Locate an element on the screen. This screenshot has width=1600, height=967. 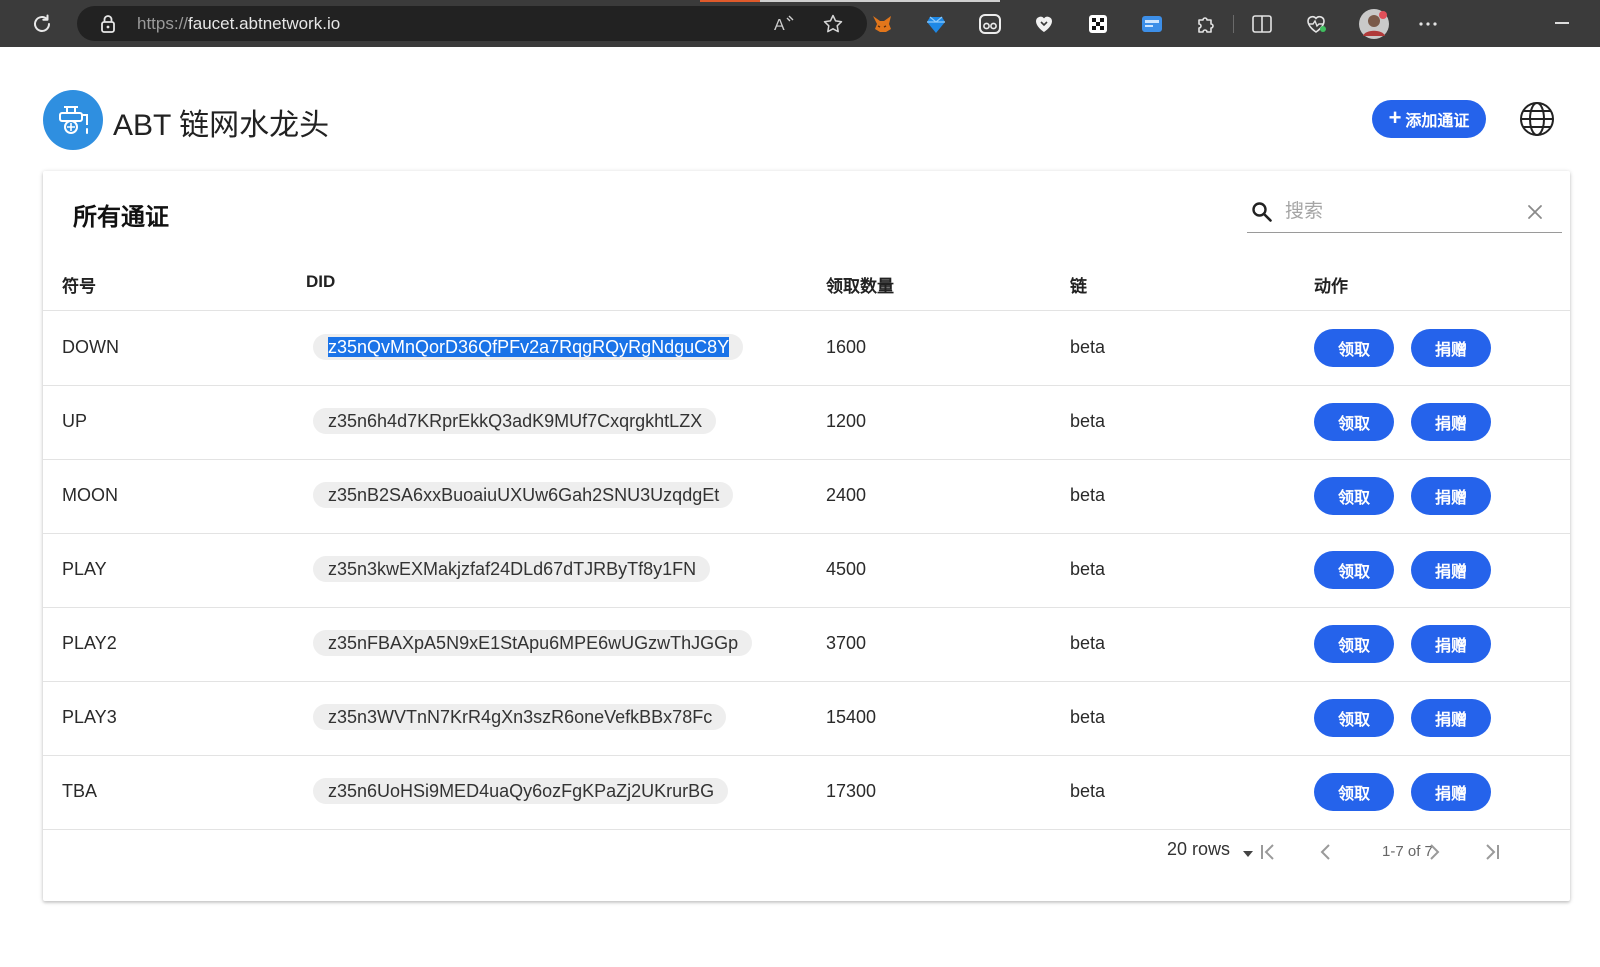
toolbar-divider is located at coordinates (1233, 24).